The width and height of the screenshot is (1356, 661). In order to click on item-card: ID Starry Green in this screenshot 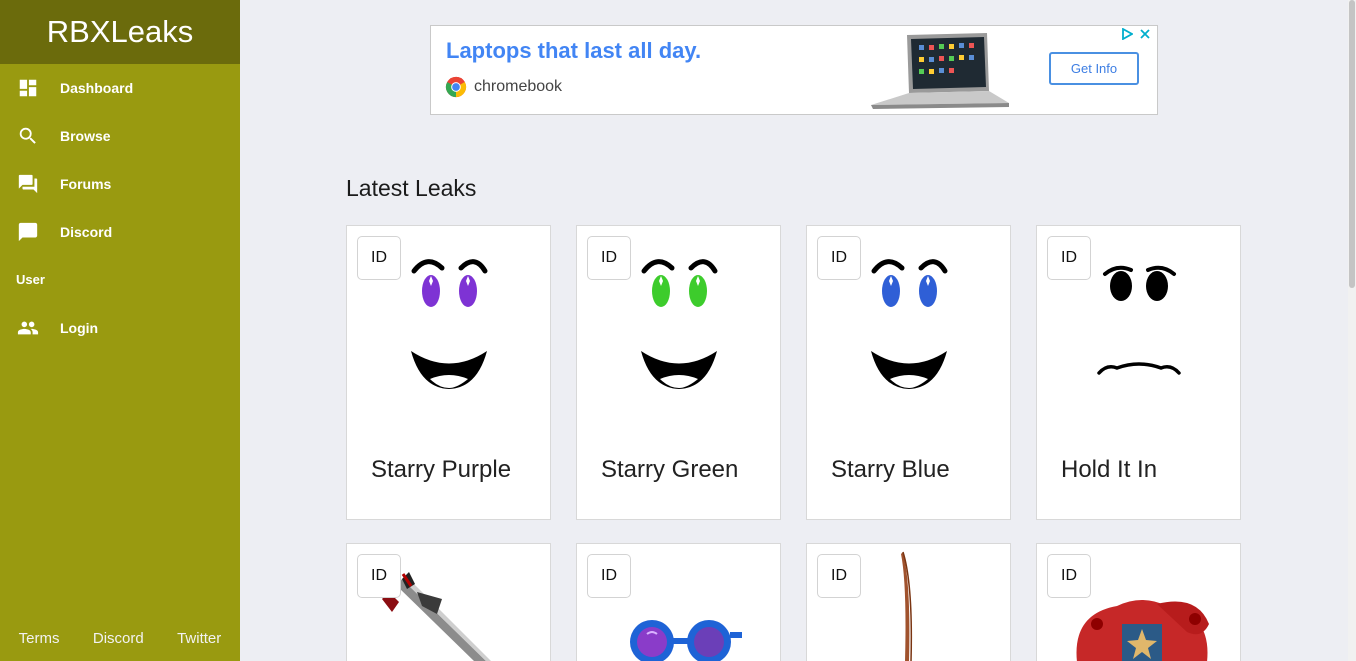, I will do `click(678, 372)`.